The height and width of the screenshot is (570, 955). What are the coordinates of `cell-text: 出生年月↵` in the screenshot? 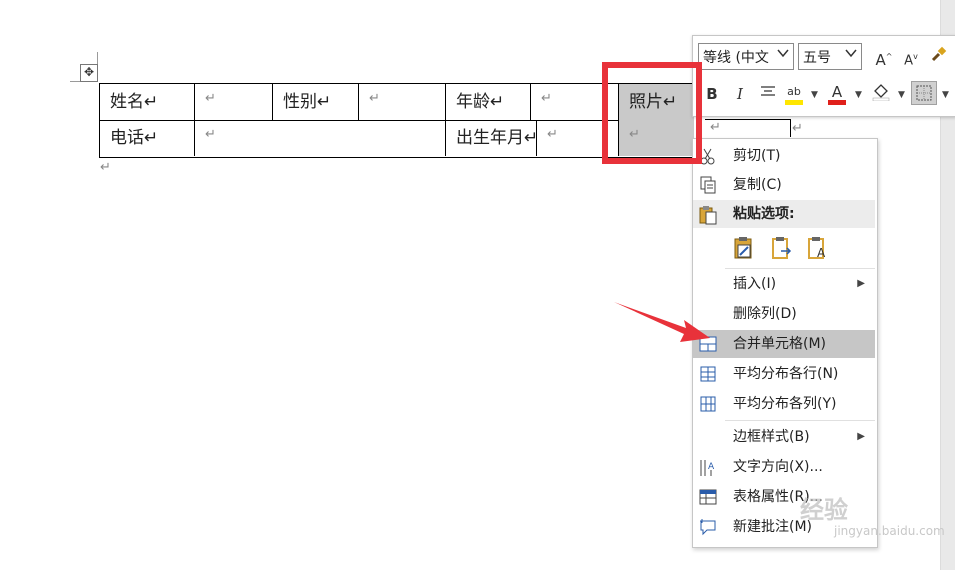 It's located at (497, 138).